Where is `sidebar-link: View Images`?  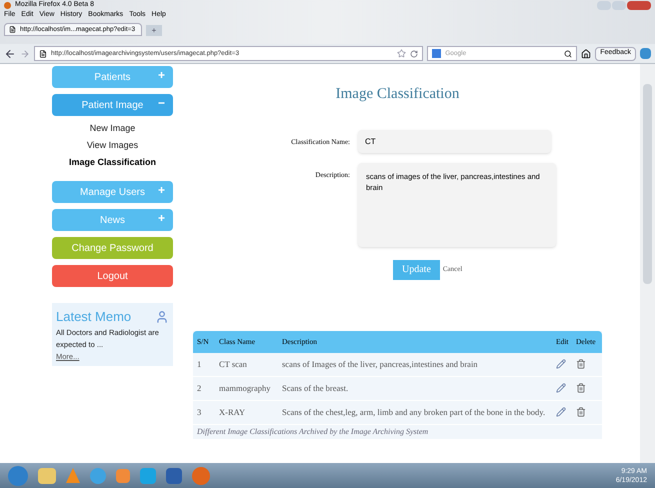 sidebar-link: View Images is located at coordinates (112, 145).